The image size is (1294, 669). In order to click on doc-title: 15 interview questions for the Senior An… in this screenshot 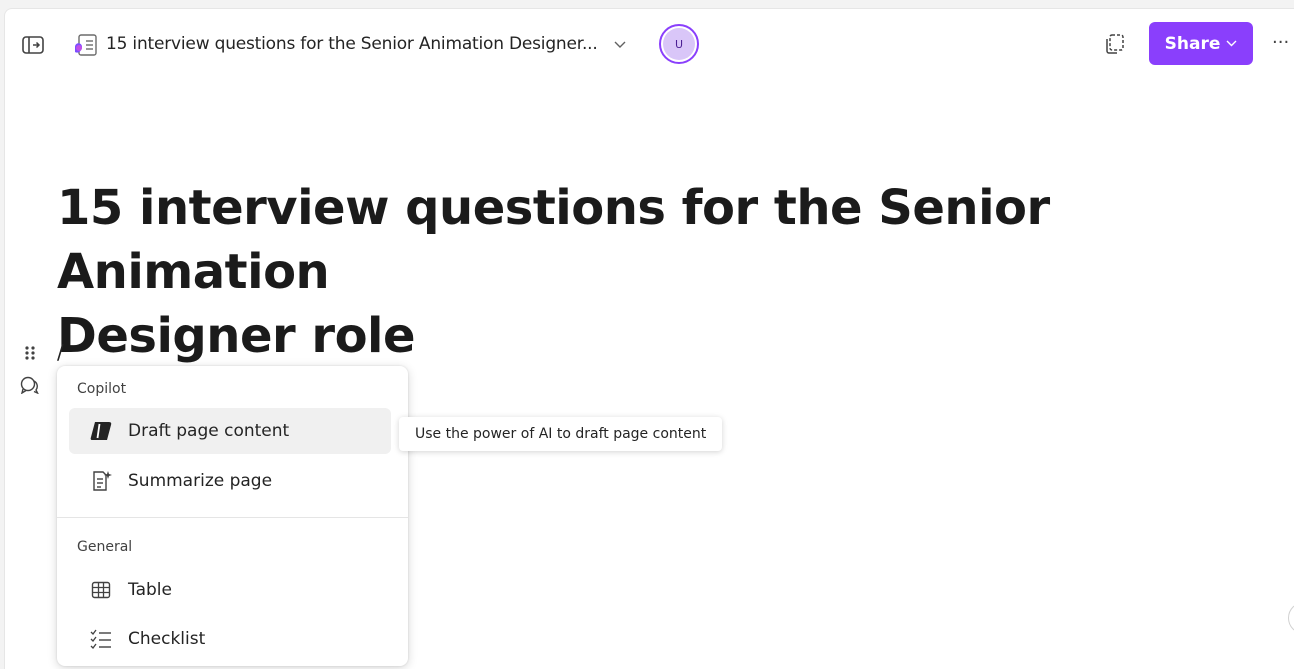, I will do `click(352, 44)`.